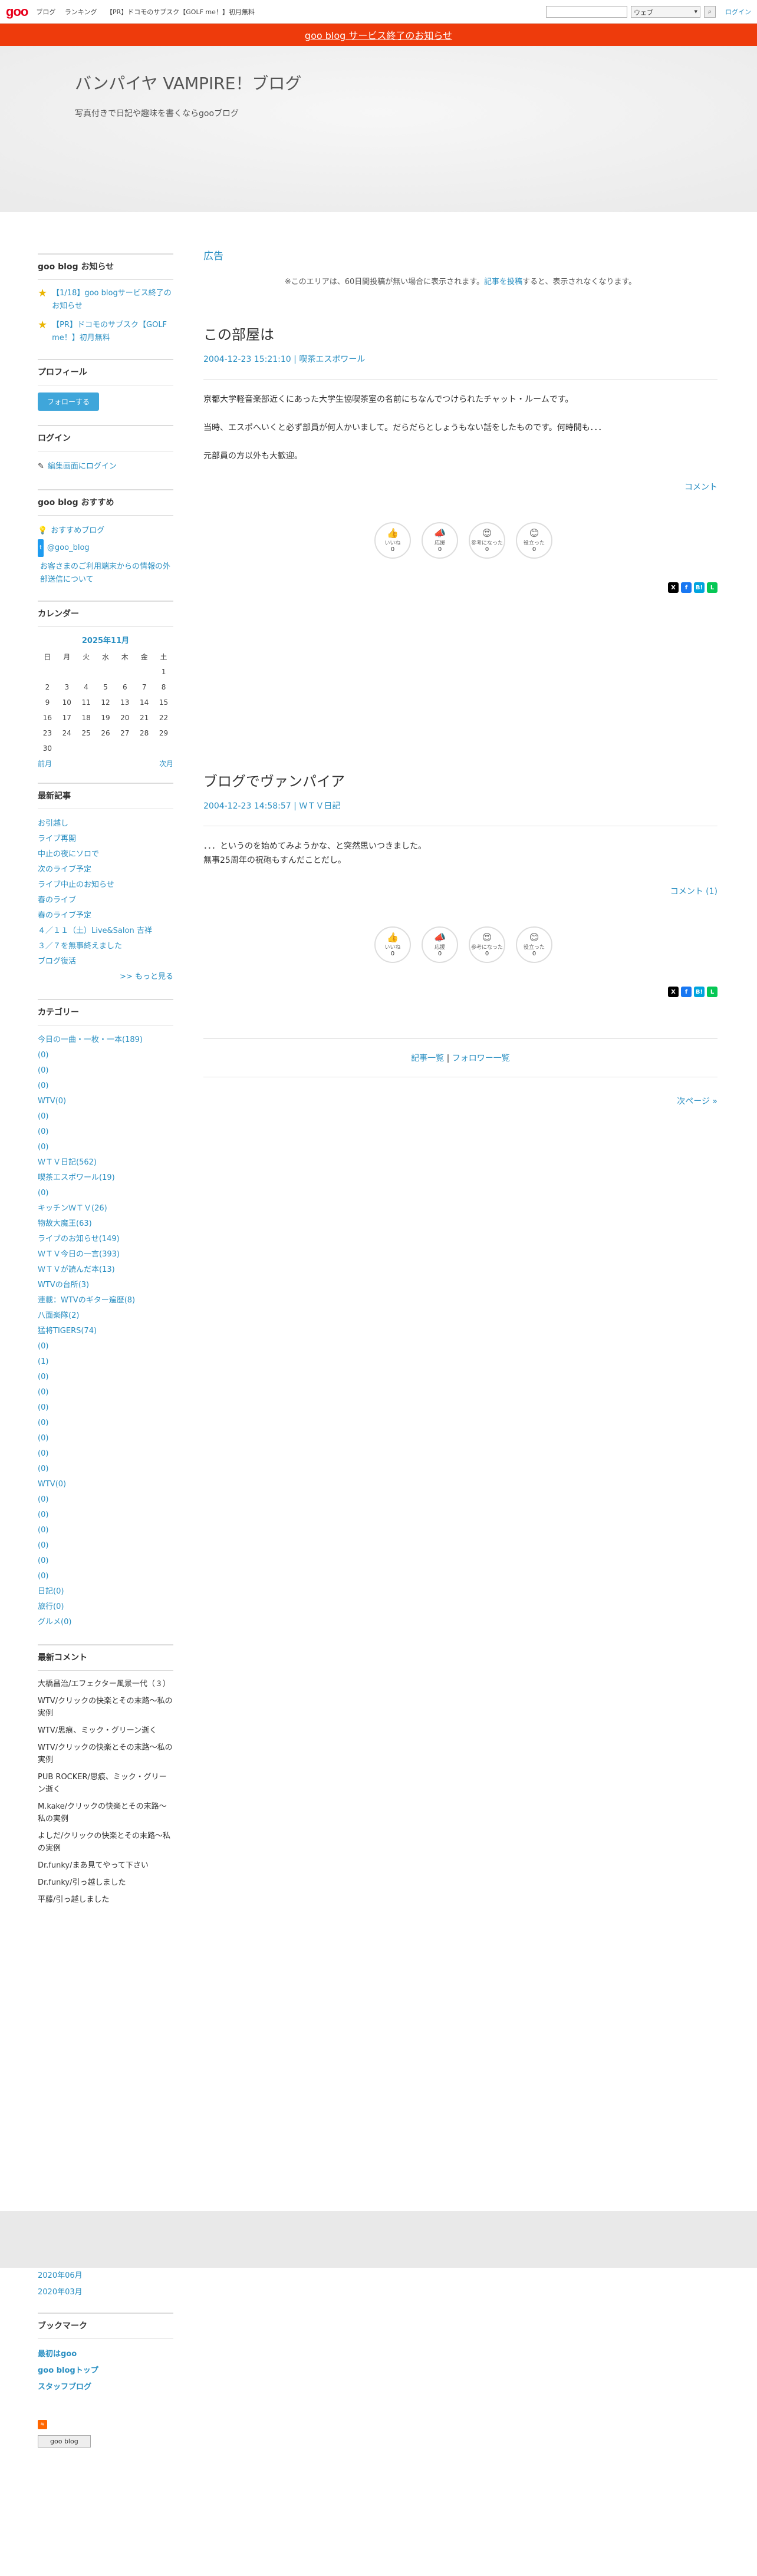  I want to click on category-link: 八面楽隊(2), so click(105, 1316).